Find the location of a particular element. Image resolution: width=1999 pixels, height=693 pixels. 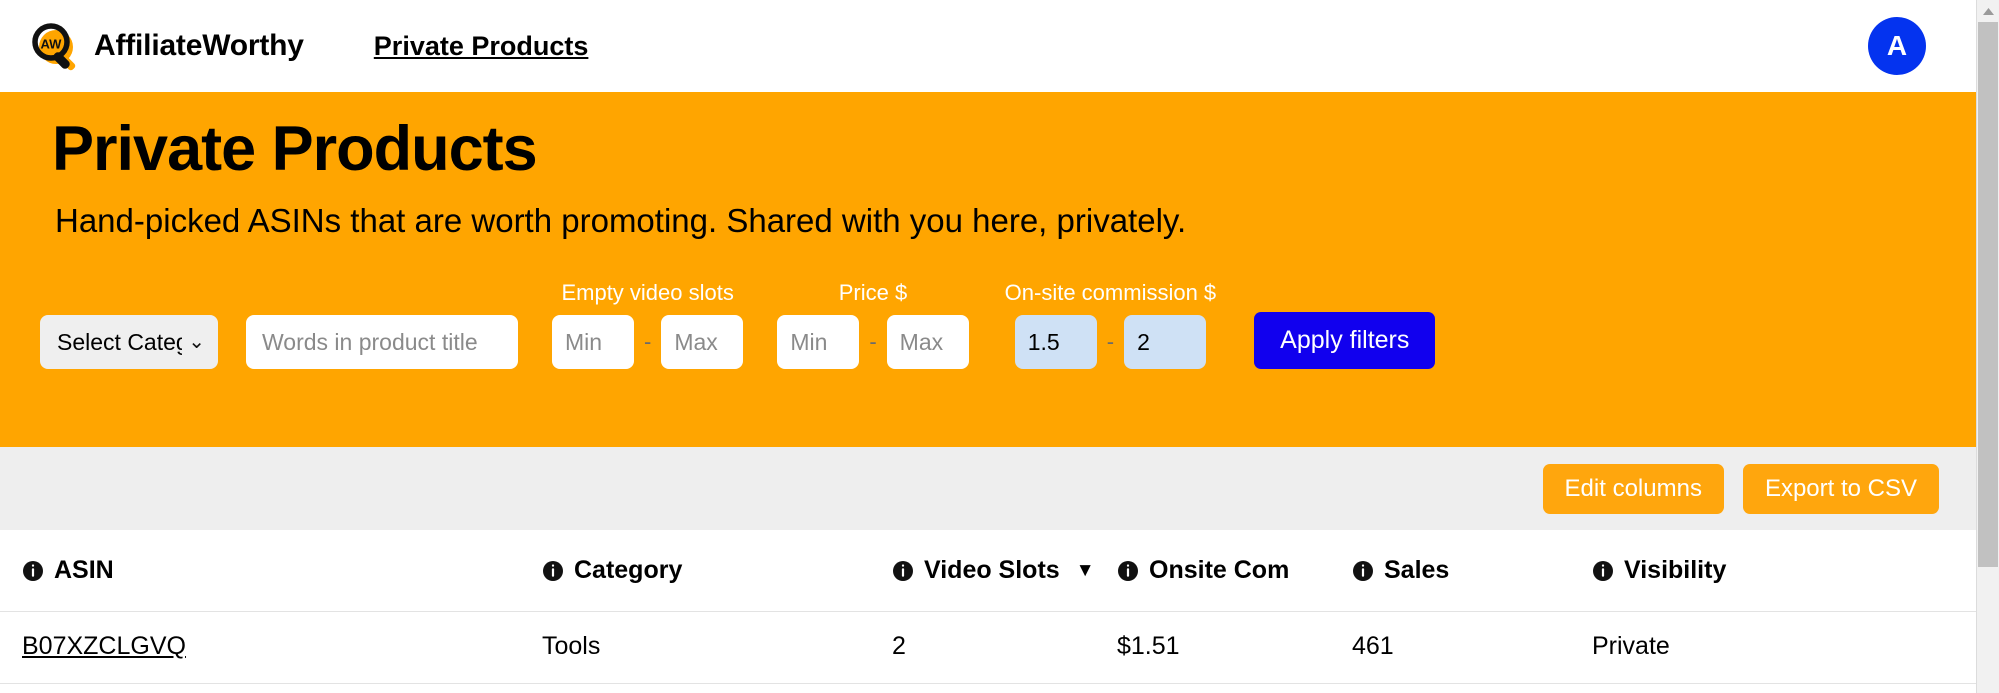

cell-onsite-com: $1.51 is located at coordinates (1234, 647).